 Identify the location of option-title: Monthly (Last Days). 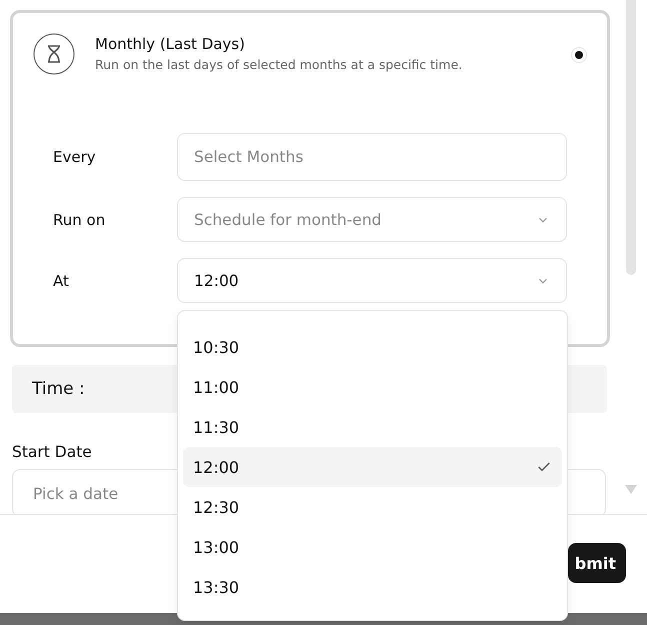
(170, 44).